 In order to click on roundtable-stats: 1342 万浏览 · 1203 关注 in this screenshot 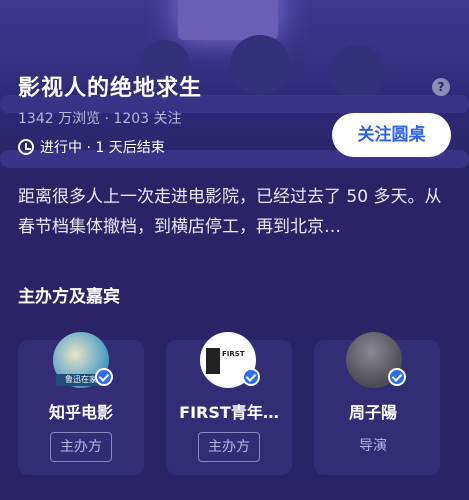, I will do `click(100, 119)`.